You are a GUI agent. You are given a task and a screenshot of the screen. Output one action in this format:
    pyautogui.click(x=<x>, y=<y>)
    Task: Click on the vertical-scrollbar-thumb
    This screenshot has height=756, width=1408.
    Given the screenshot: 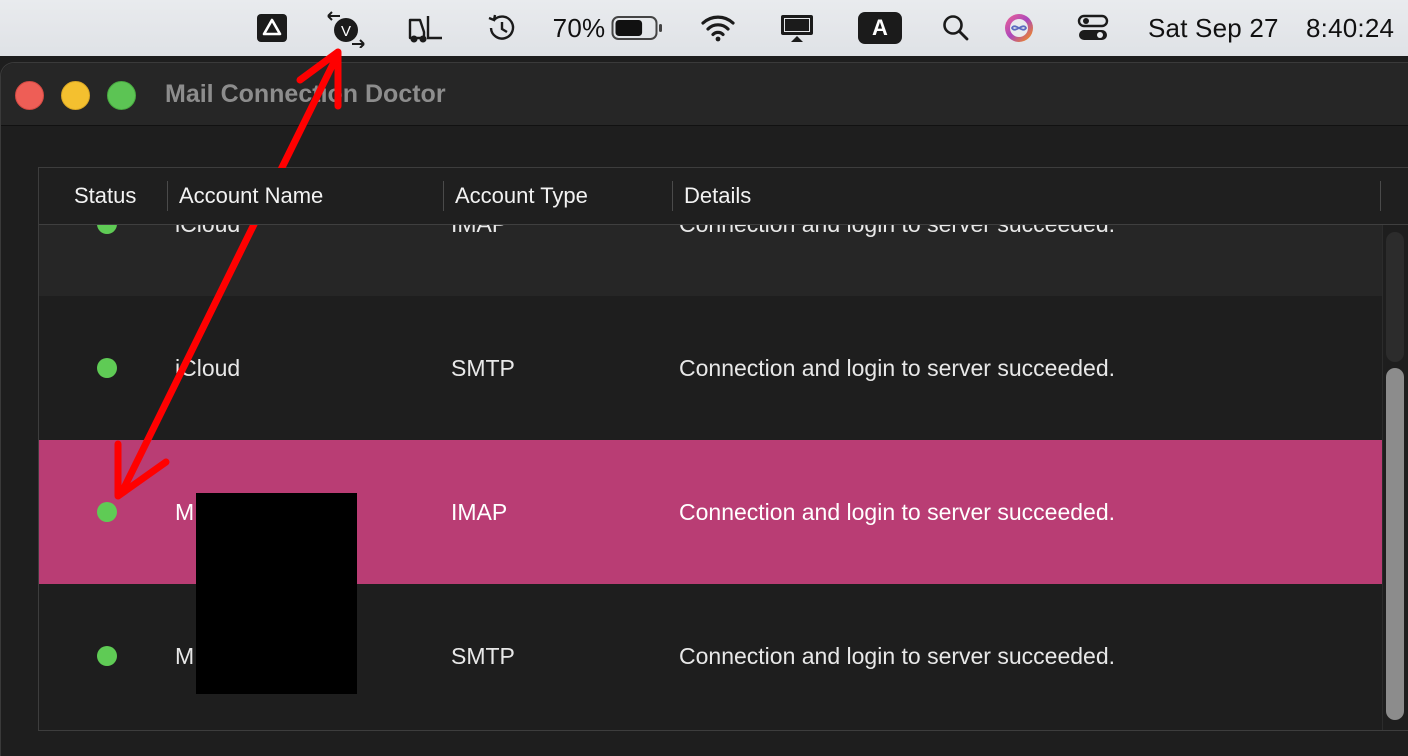 What is the action you would take?
    pyautogui.click(x=1395, y=544)
    